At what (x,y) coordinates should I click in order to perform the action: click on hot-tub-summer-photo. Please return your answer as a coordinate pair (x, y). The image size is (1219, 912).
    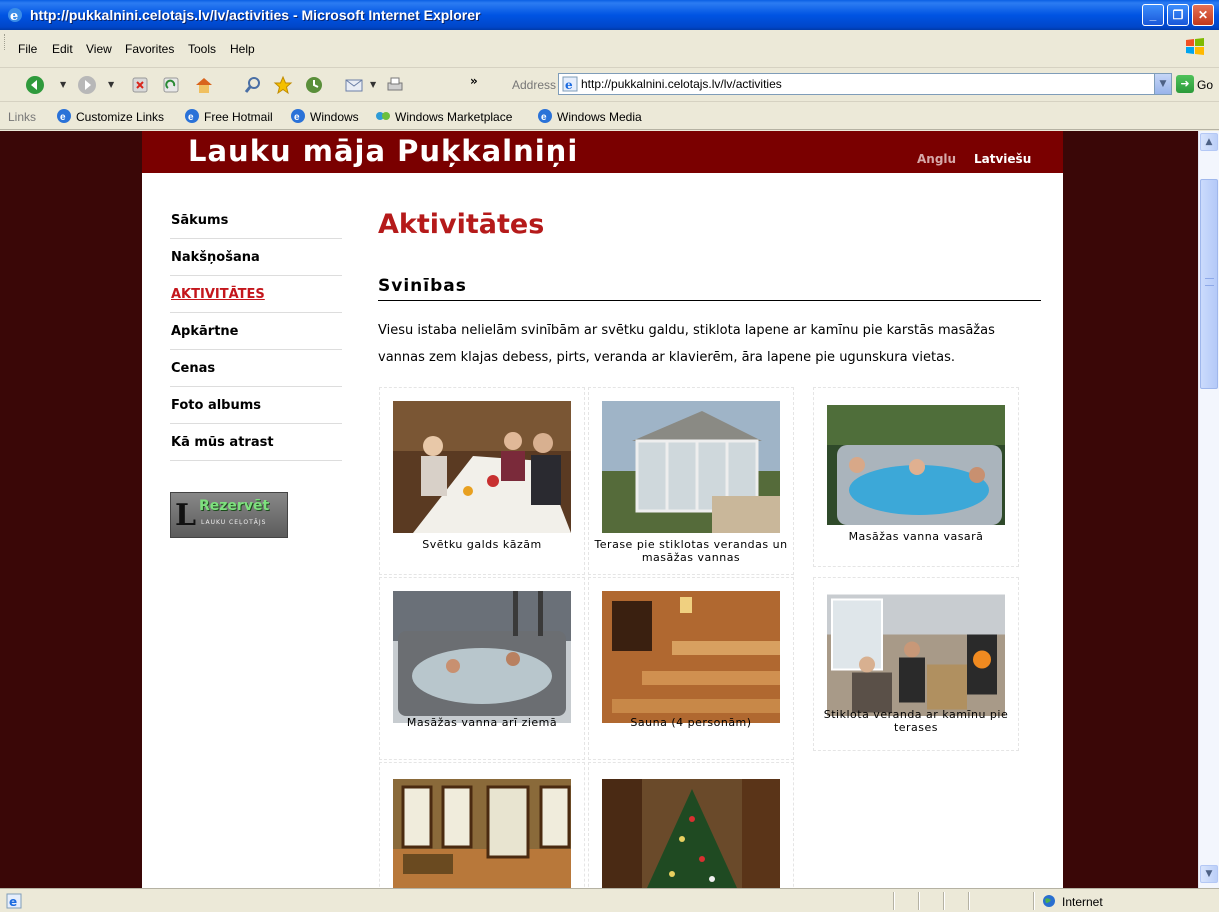
    Looking at the image, I should click on (916, 463).